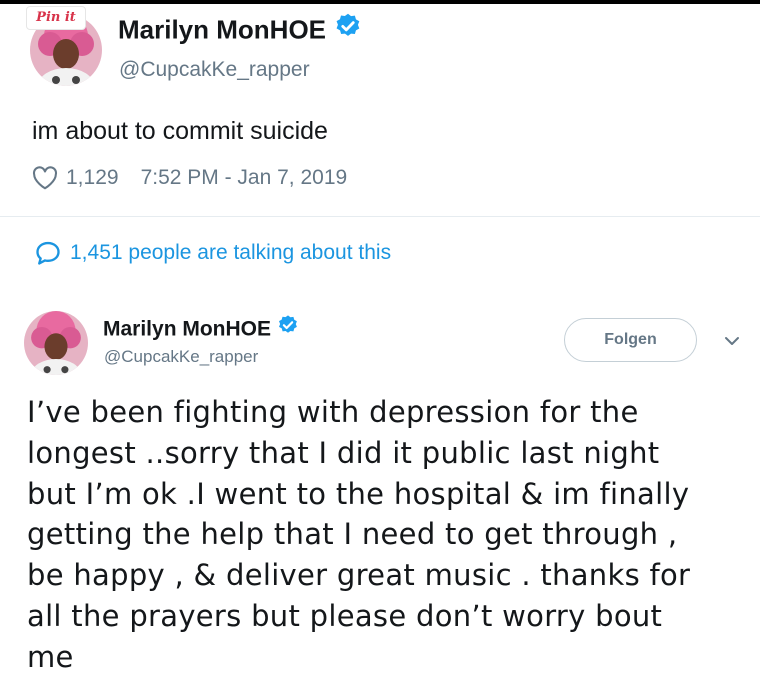 The width and height of the screenshot is (760, 678). I want to click on top-border, so click(380, 2).